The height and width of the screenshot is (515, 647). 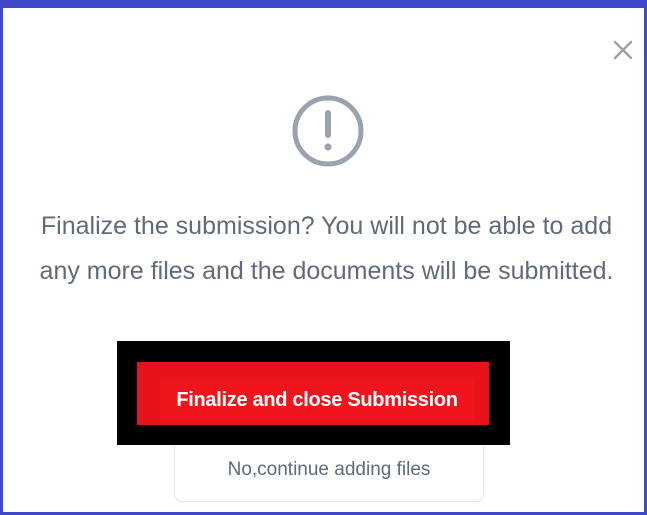 I want to click on exclamation-circle-icon, so click(x=328, y=131).